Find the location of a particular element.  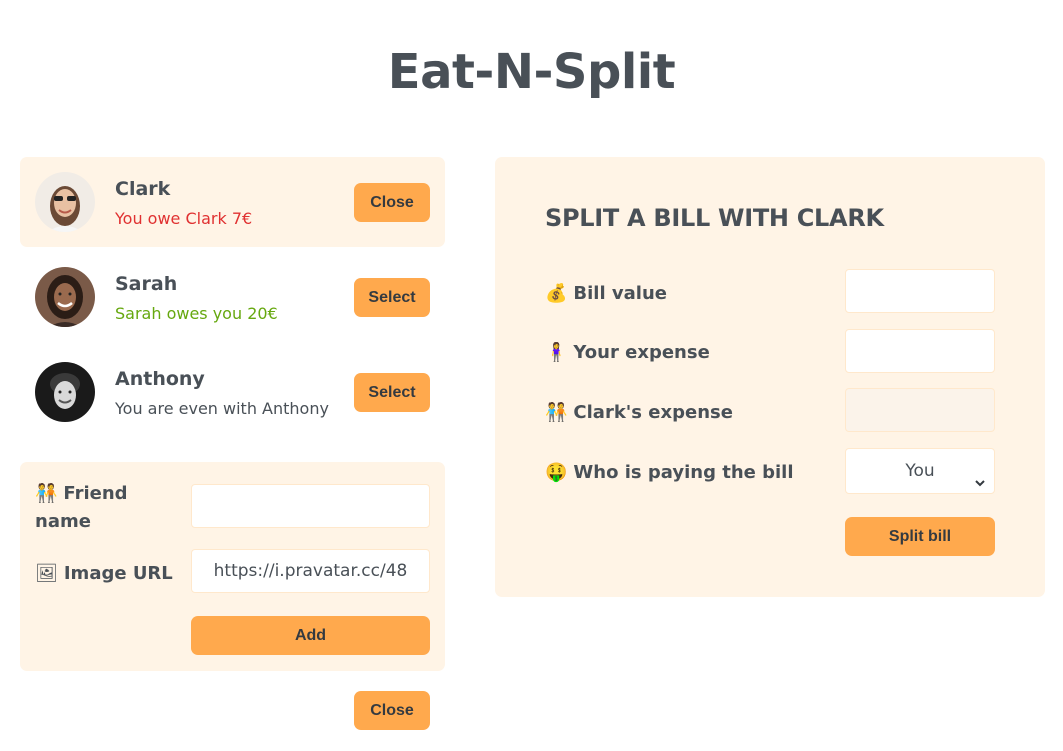

friend-expense-label: 🧑‍🤝‍🧑 Clark's expense is located at coordinates (639, 412).